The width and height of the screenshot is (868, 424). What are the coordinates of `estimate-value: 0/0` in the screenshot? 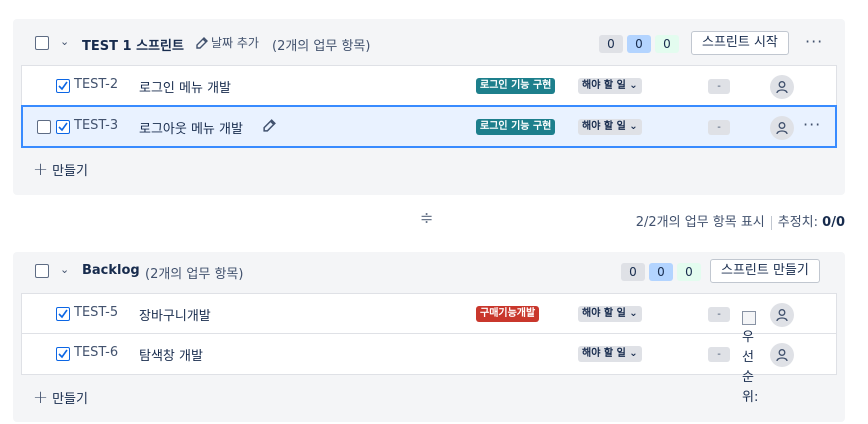 It's located at (833, 222).